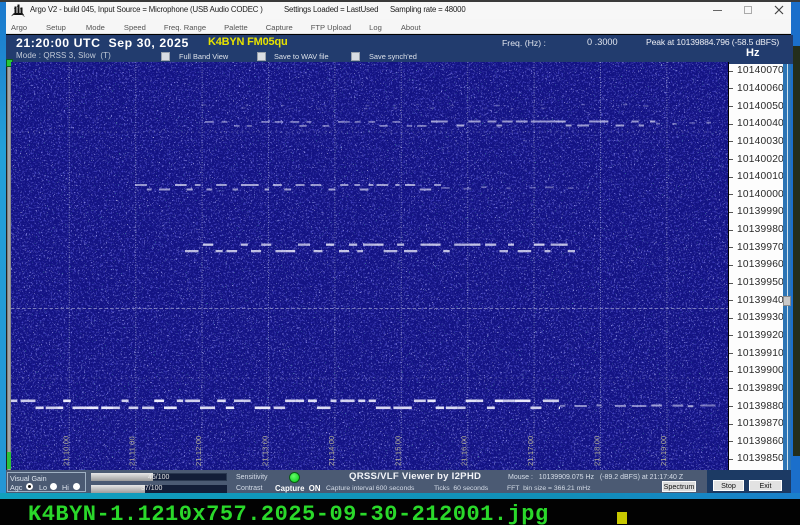 This screenshot has width=800, height=525. Describe the element at coordinates (65, 451) in the screenshot. I see `svg-text: 21:10:00` at that location.